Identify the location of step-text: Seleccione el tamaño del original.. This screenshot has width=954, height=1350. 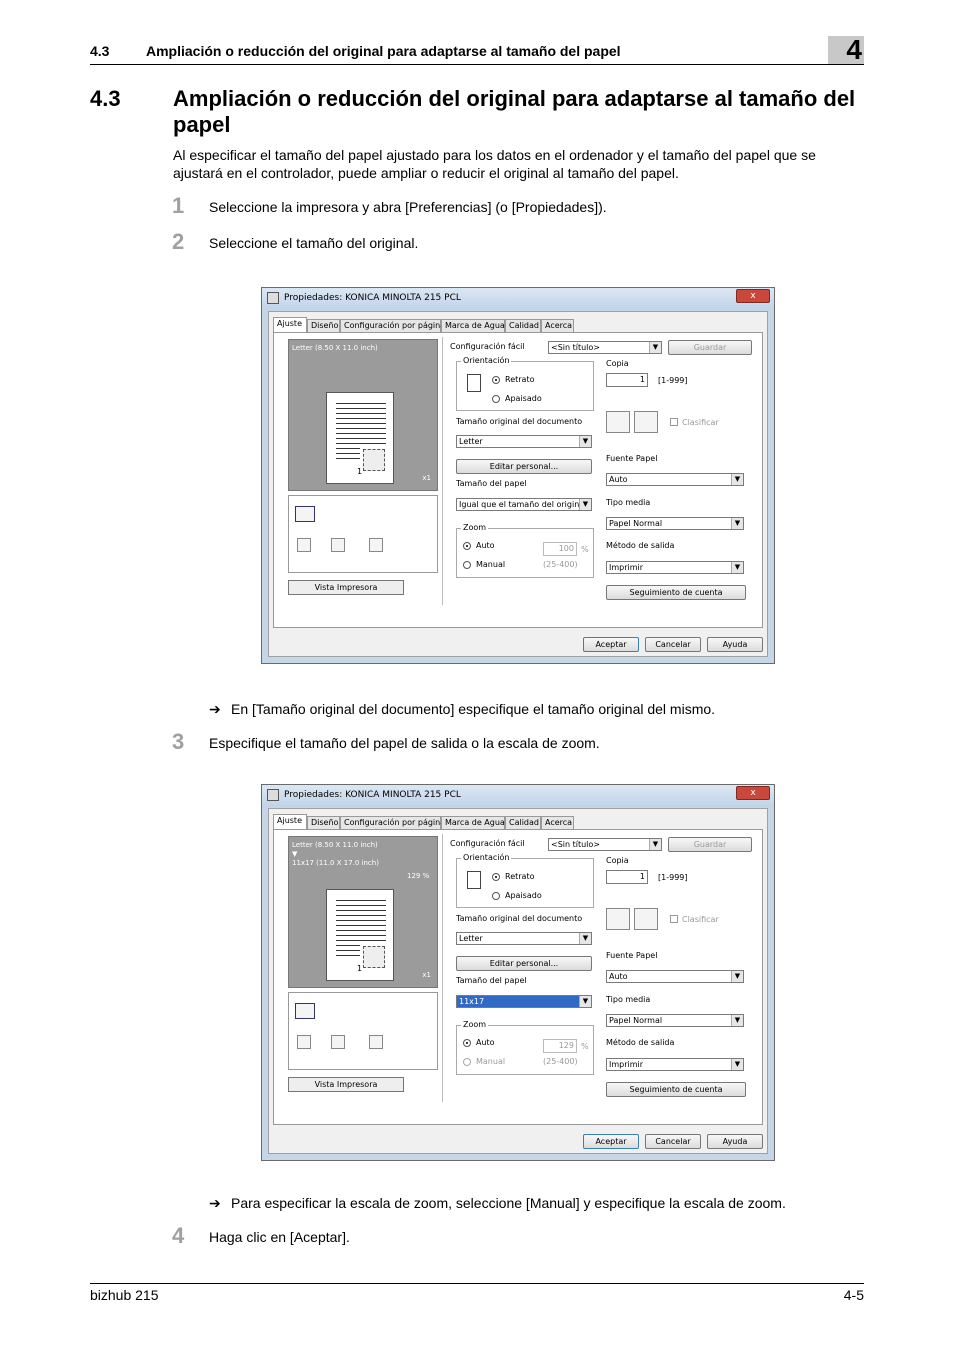
(314, 243).